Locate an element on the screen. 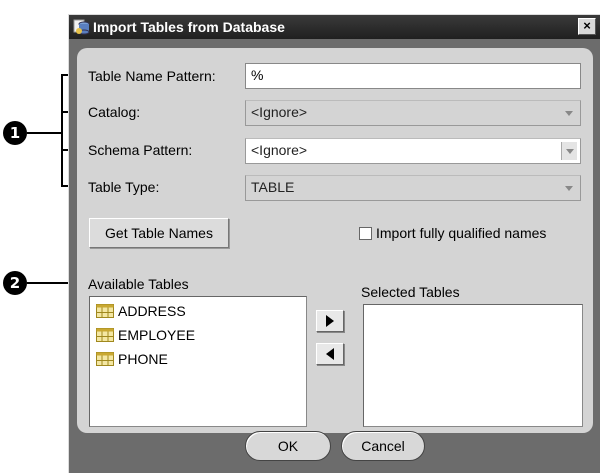 This screenshot has height=473, width=600. callout-1-stem is located at coordinates (44, 133).